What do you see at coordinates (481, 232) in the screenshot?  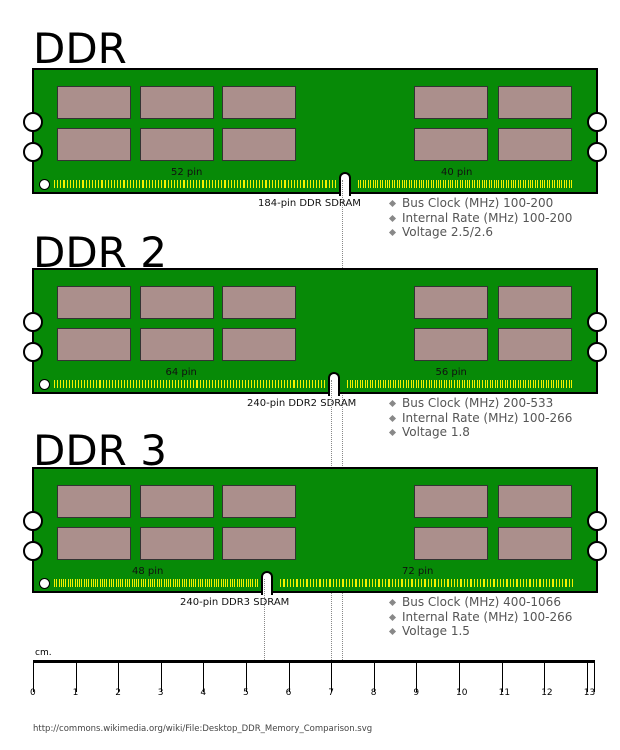 I see `spec-item: Voltage 2.5/2.6` at bounding box center [481, 232].